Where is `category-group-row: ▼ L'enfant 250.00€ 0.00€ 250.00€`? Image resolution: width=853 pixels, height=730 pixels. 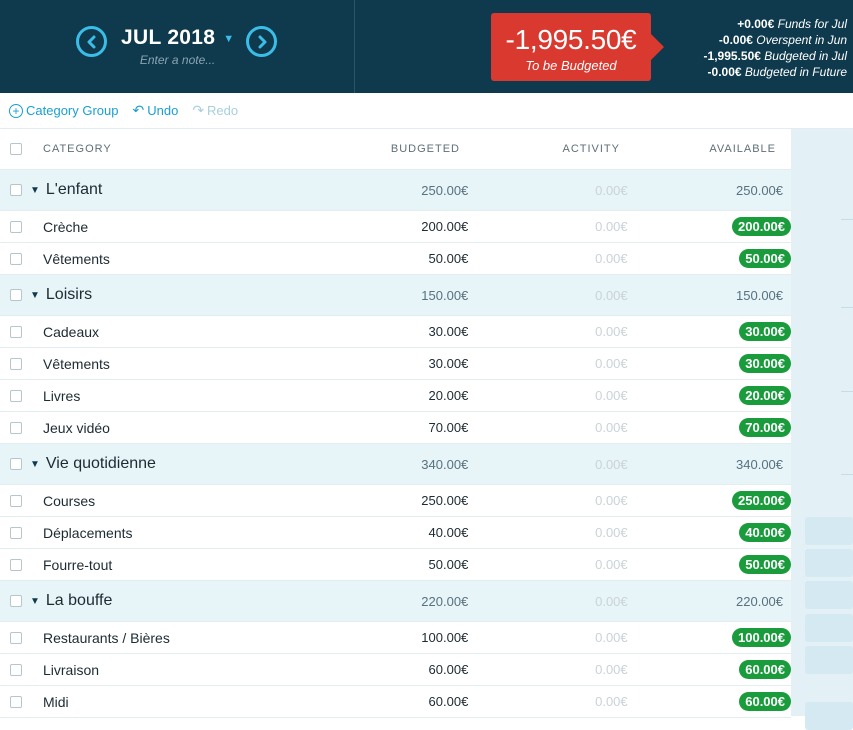
category-group-row: ▼ L'enfant 250.00€ 0.00€ 250.00€ is located at coordinates (395, 190).